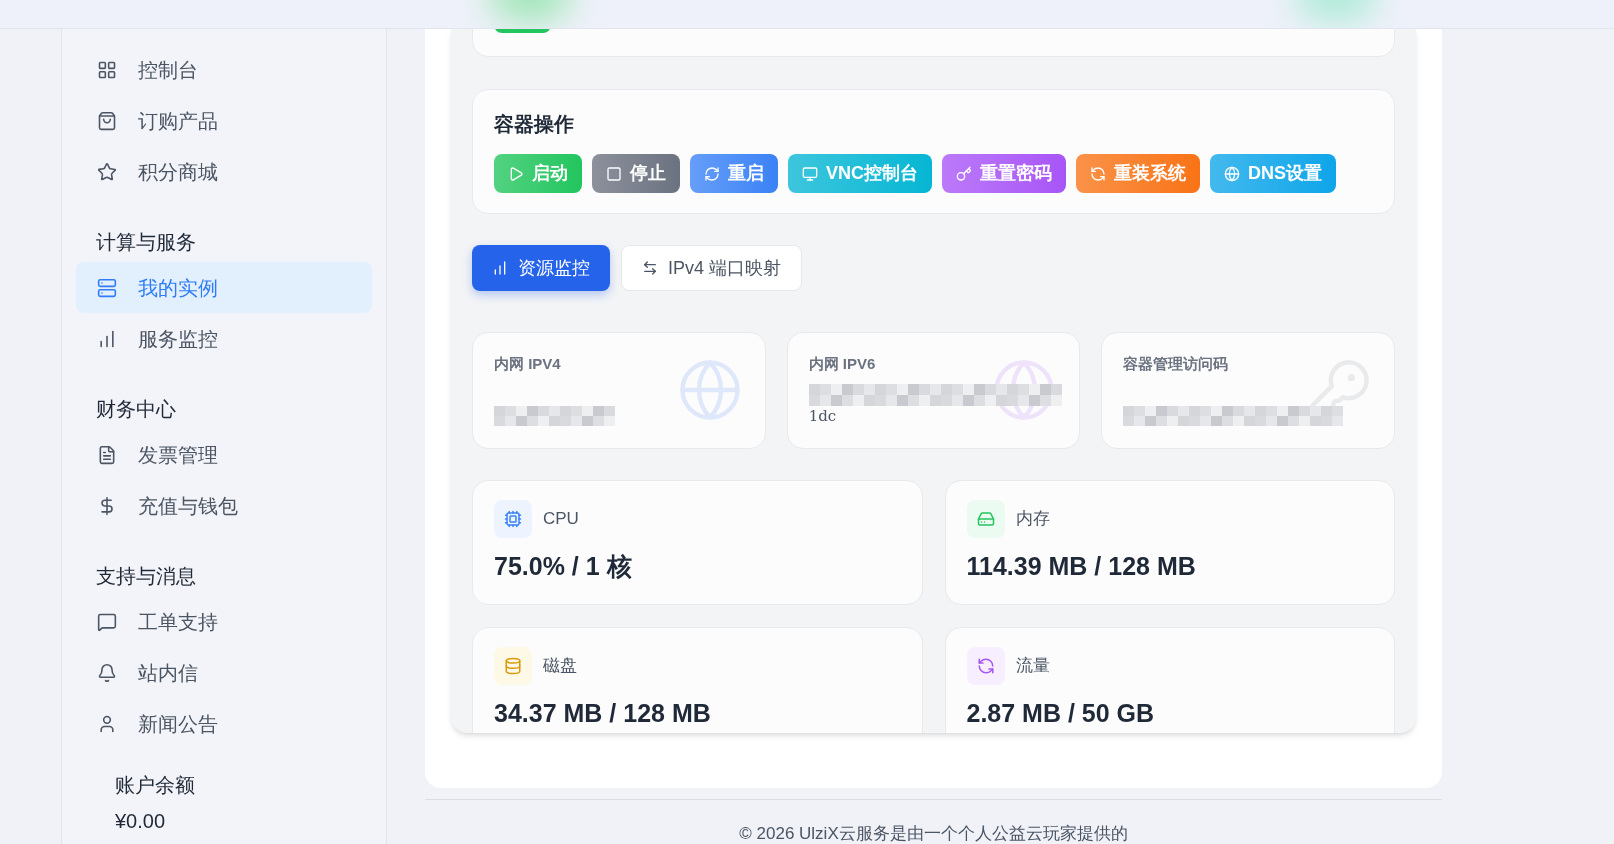  Describe the element at coordinates (146, 576) in the screenshot. I see `section-title: 支持与消息` at that location.